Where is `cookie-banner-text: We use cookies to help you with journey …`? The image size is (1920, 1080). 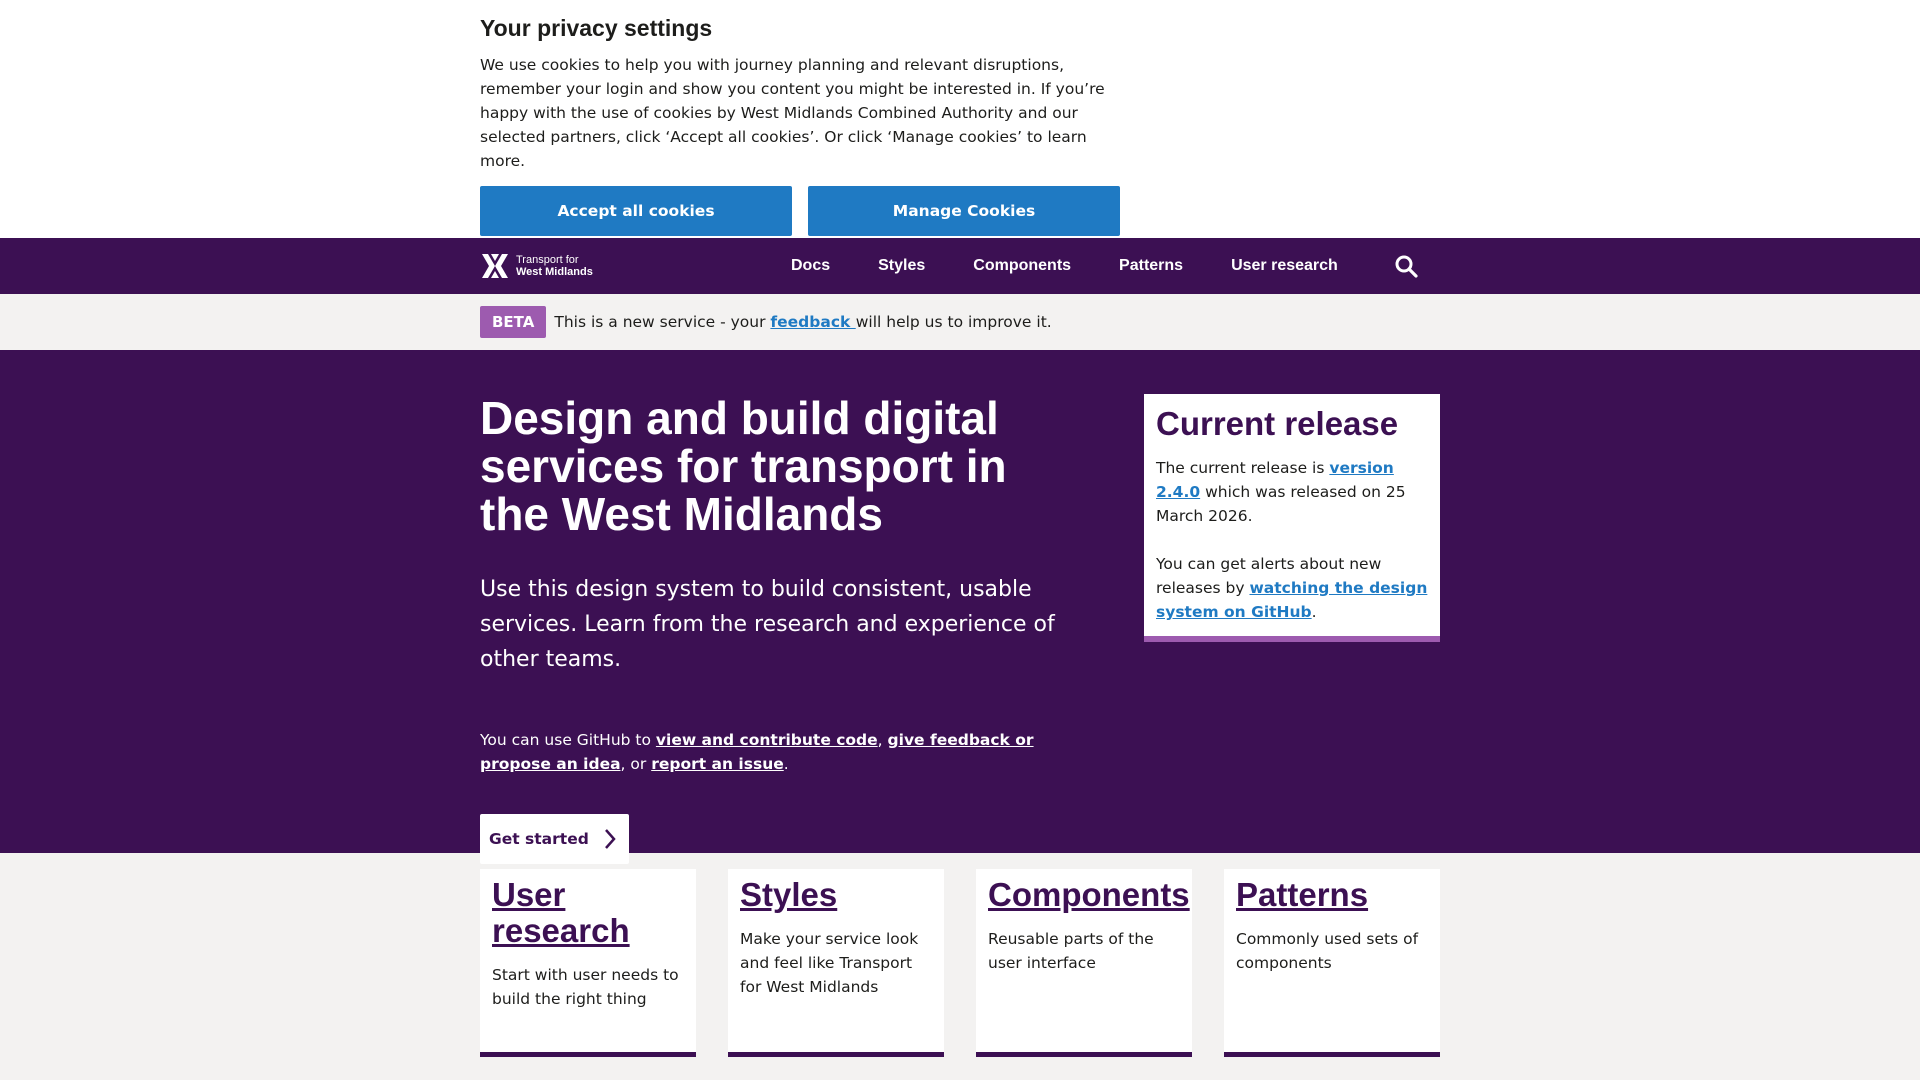
cookie-banner-text: We use cookies to help you with journey … is located at coordinates (792, 113).